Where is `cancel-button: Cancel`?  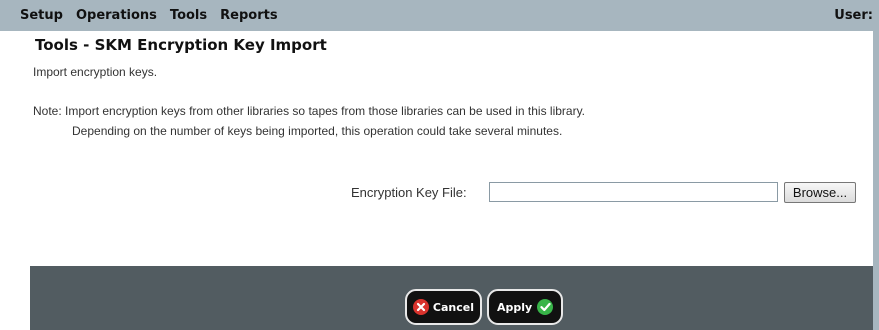 cancel-button: Cancel is located at coordinates (443, 307).